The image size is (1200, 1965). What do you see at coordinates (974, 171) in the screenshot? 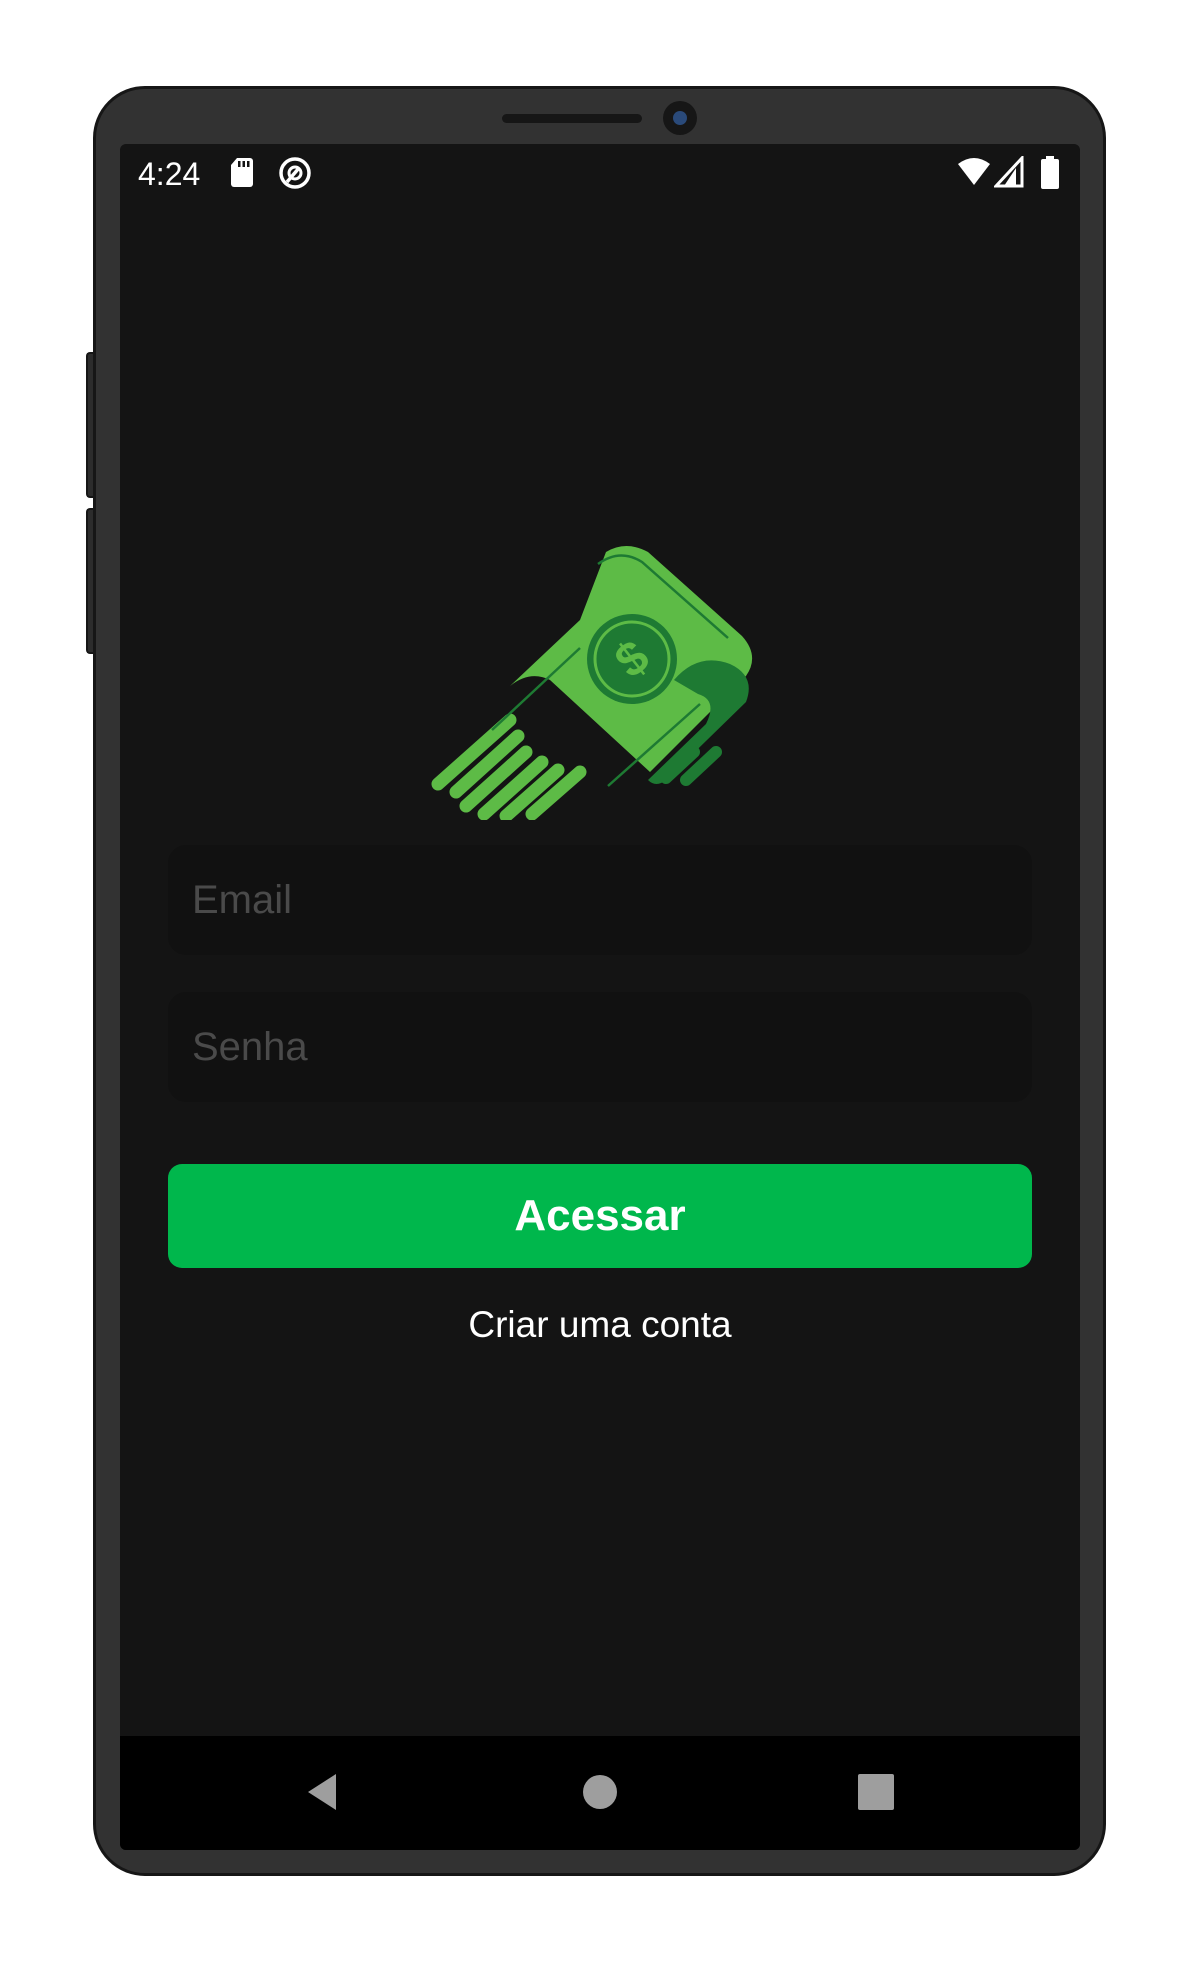
I see `wifi-icon` at bounding box center [974, 171].